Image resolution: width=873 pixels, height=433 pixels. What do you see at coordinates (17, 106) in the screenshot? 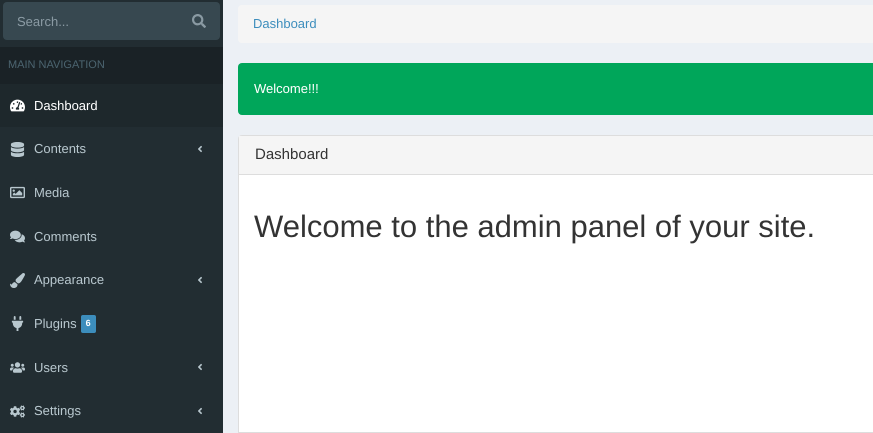
I see `gauge-icon` at bounding box center [17, 106].